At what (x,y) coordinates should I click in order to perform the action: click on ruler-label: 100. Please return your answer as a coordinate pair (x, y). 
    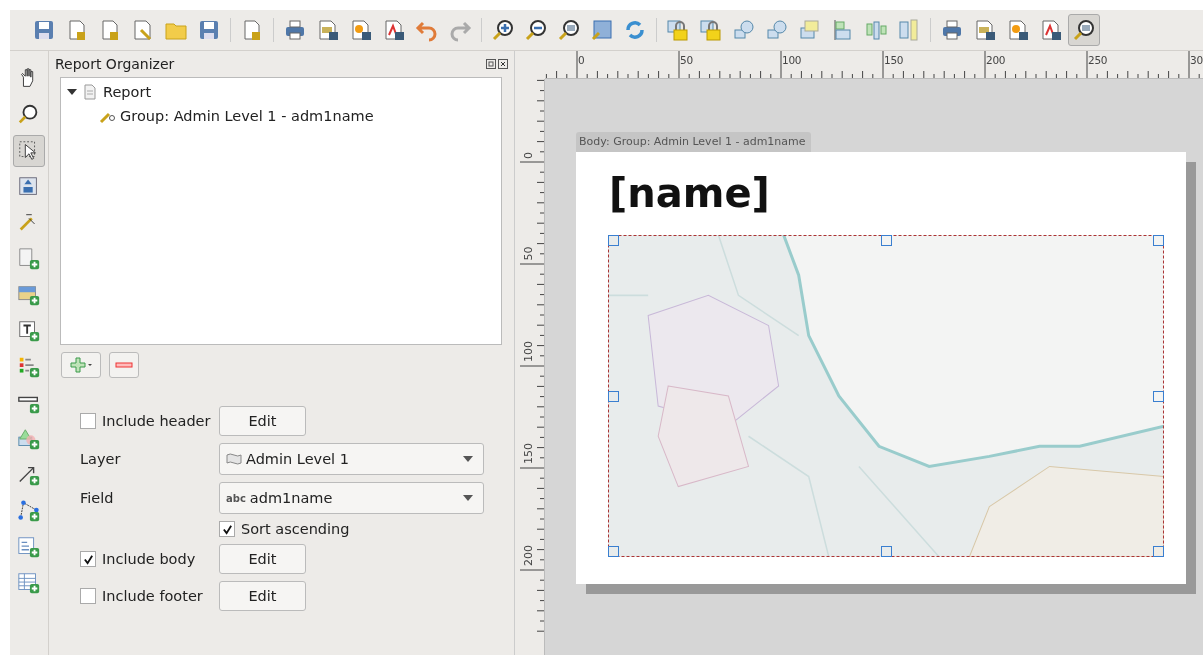
    Looking at the image, I should click on (792, 60).